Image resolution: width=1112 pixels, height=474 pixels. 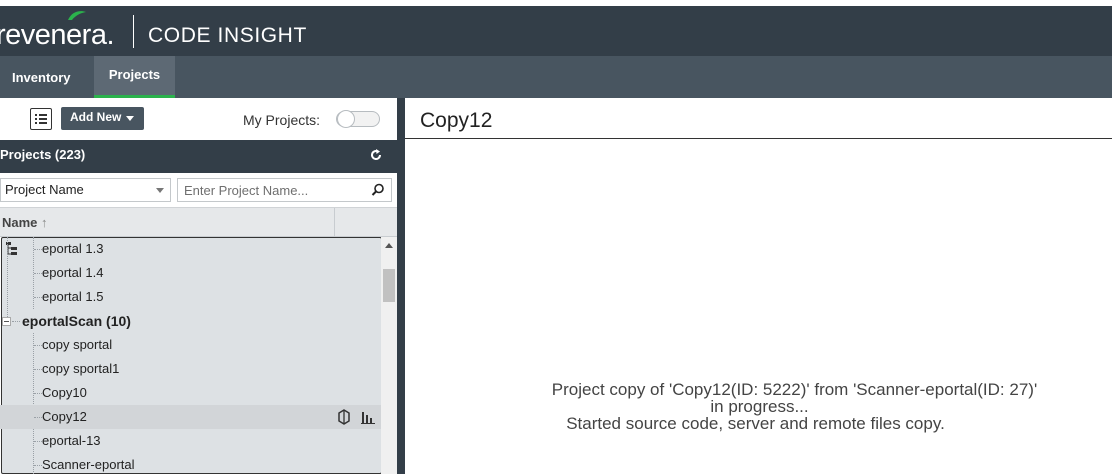 I want to click on collapse-icon, so click(x=6, y=321).